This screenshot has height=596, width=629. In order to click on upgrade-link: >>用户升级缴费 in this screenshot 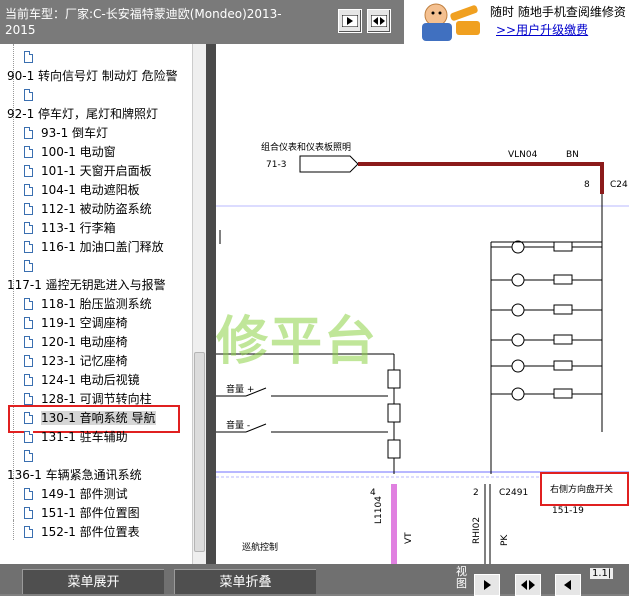, I will do `click(542, 29)`.